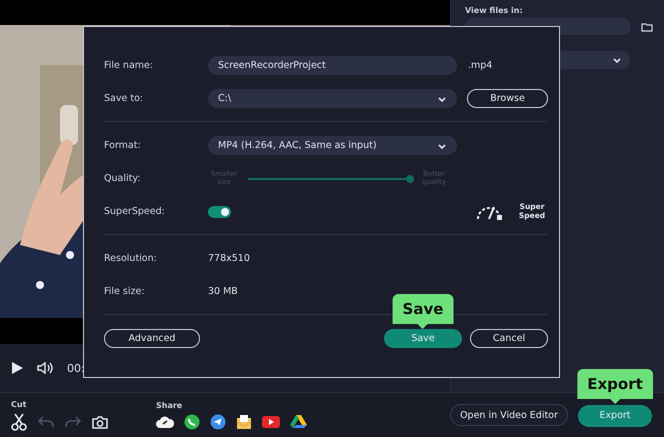  Describe the element at coordinates (271, 421) in the screenshot. I see `video-play-icon` at that location.